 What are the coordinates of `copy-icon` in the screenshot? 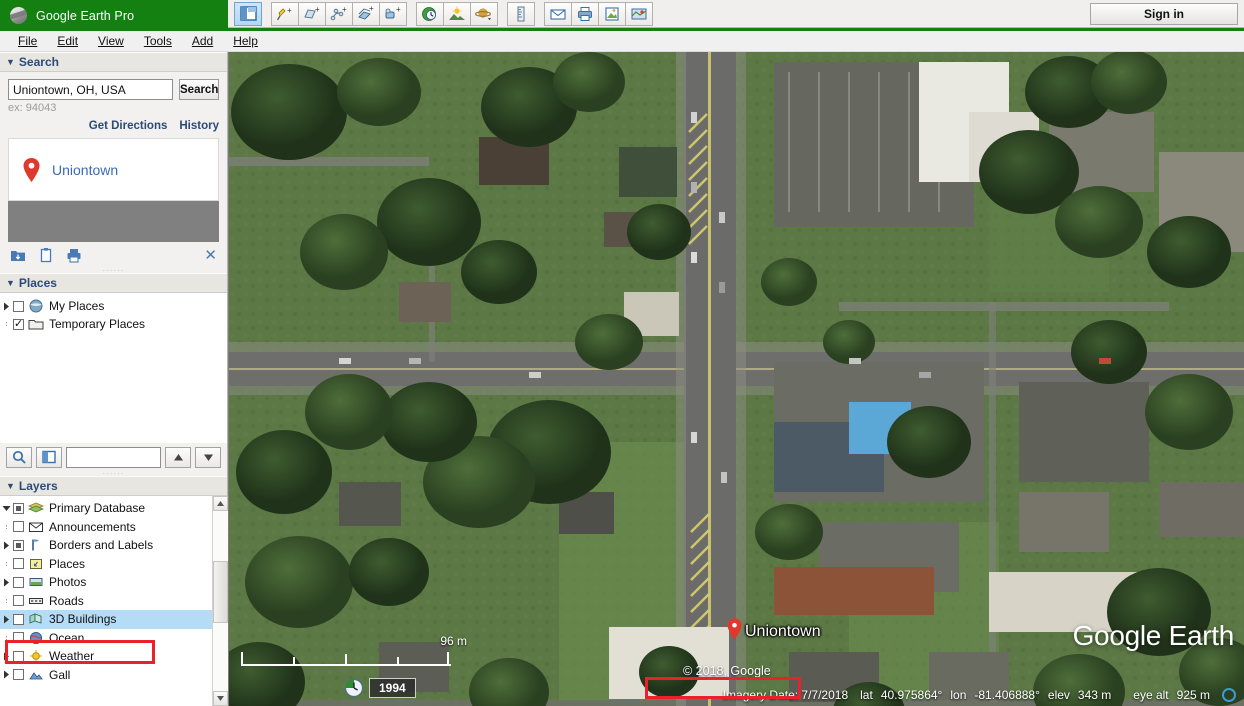 It's located at (46, 255).